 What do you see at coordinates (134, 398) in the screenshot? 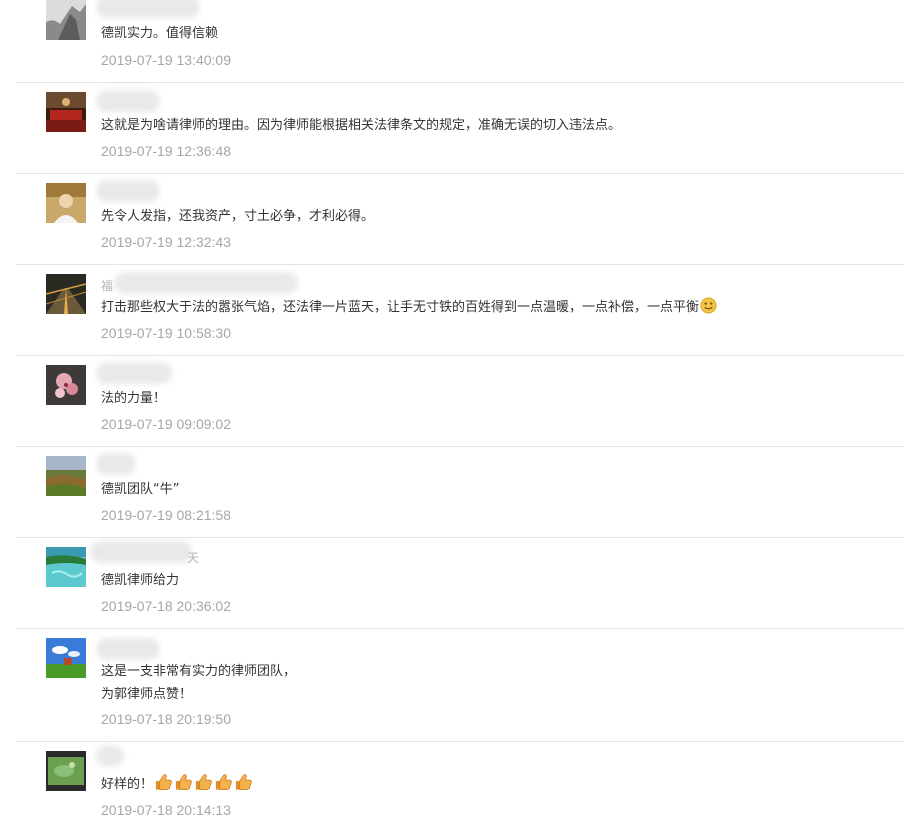
I see `comment-text: 法的力量！` at bounding box center [134, 398].